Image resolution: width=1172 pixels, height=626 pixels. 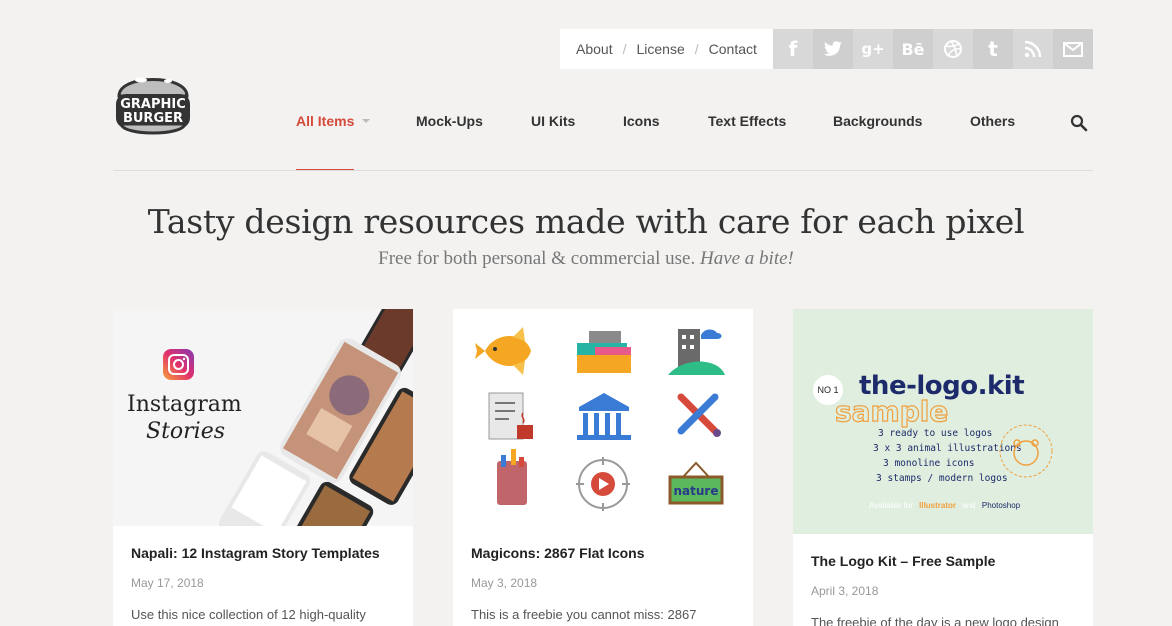 What do you see at coordinates (699, 415) in the screenshot?
I see `tools-icon` at bounding box center [699, 415].